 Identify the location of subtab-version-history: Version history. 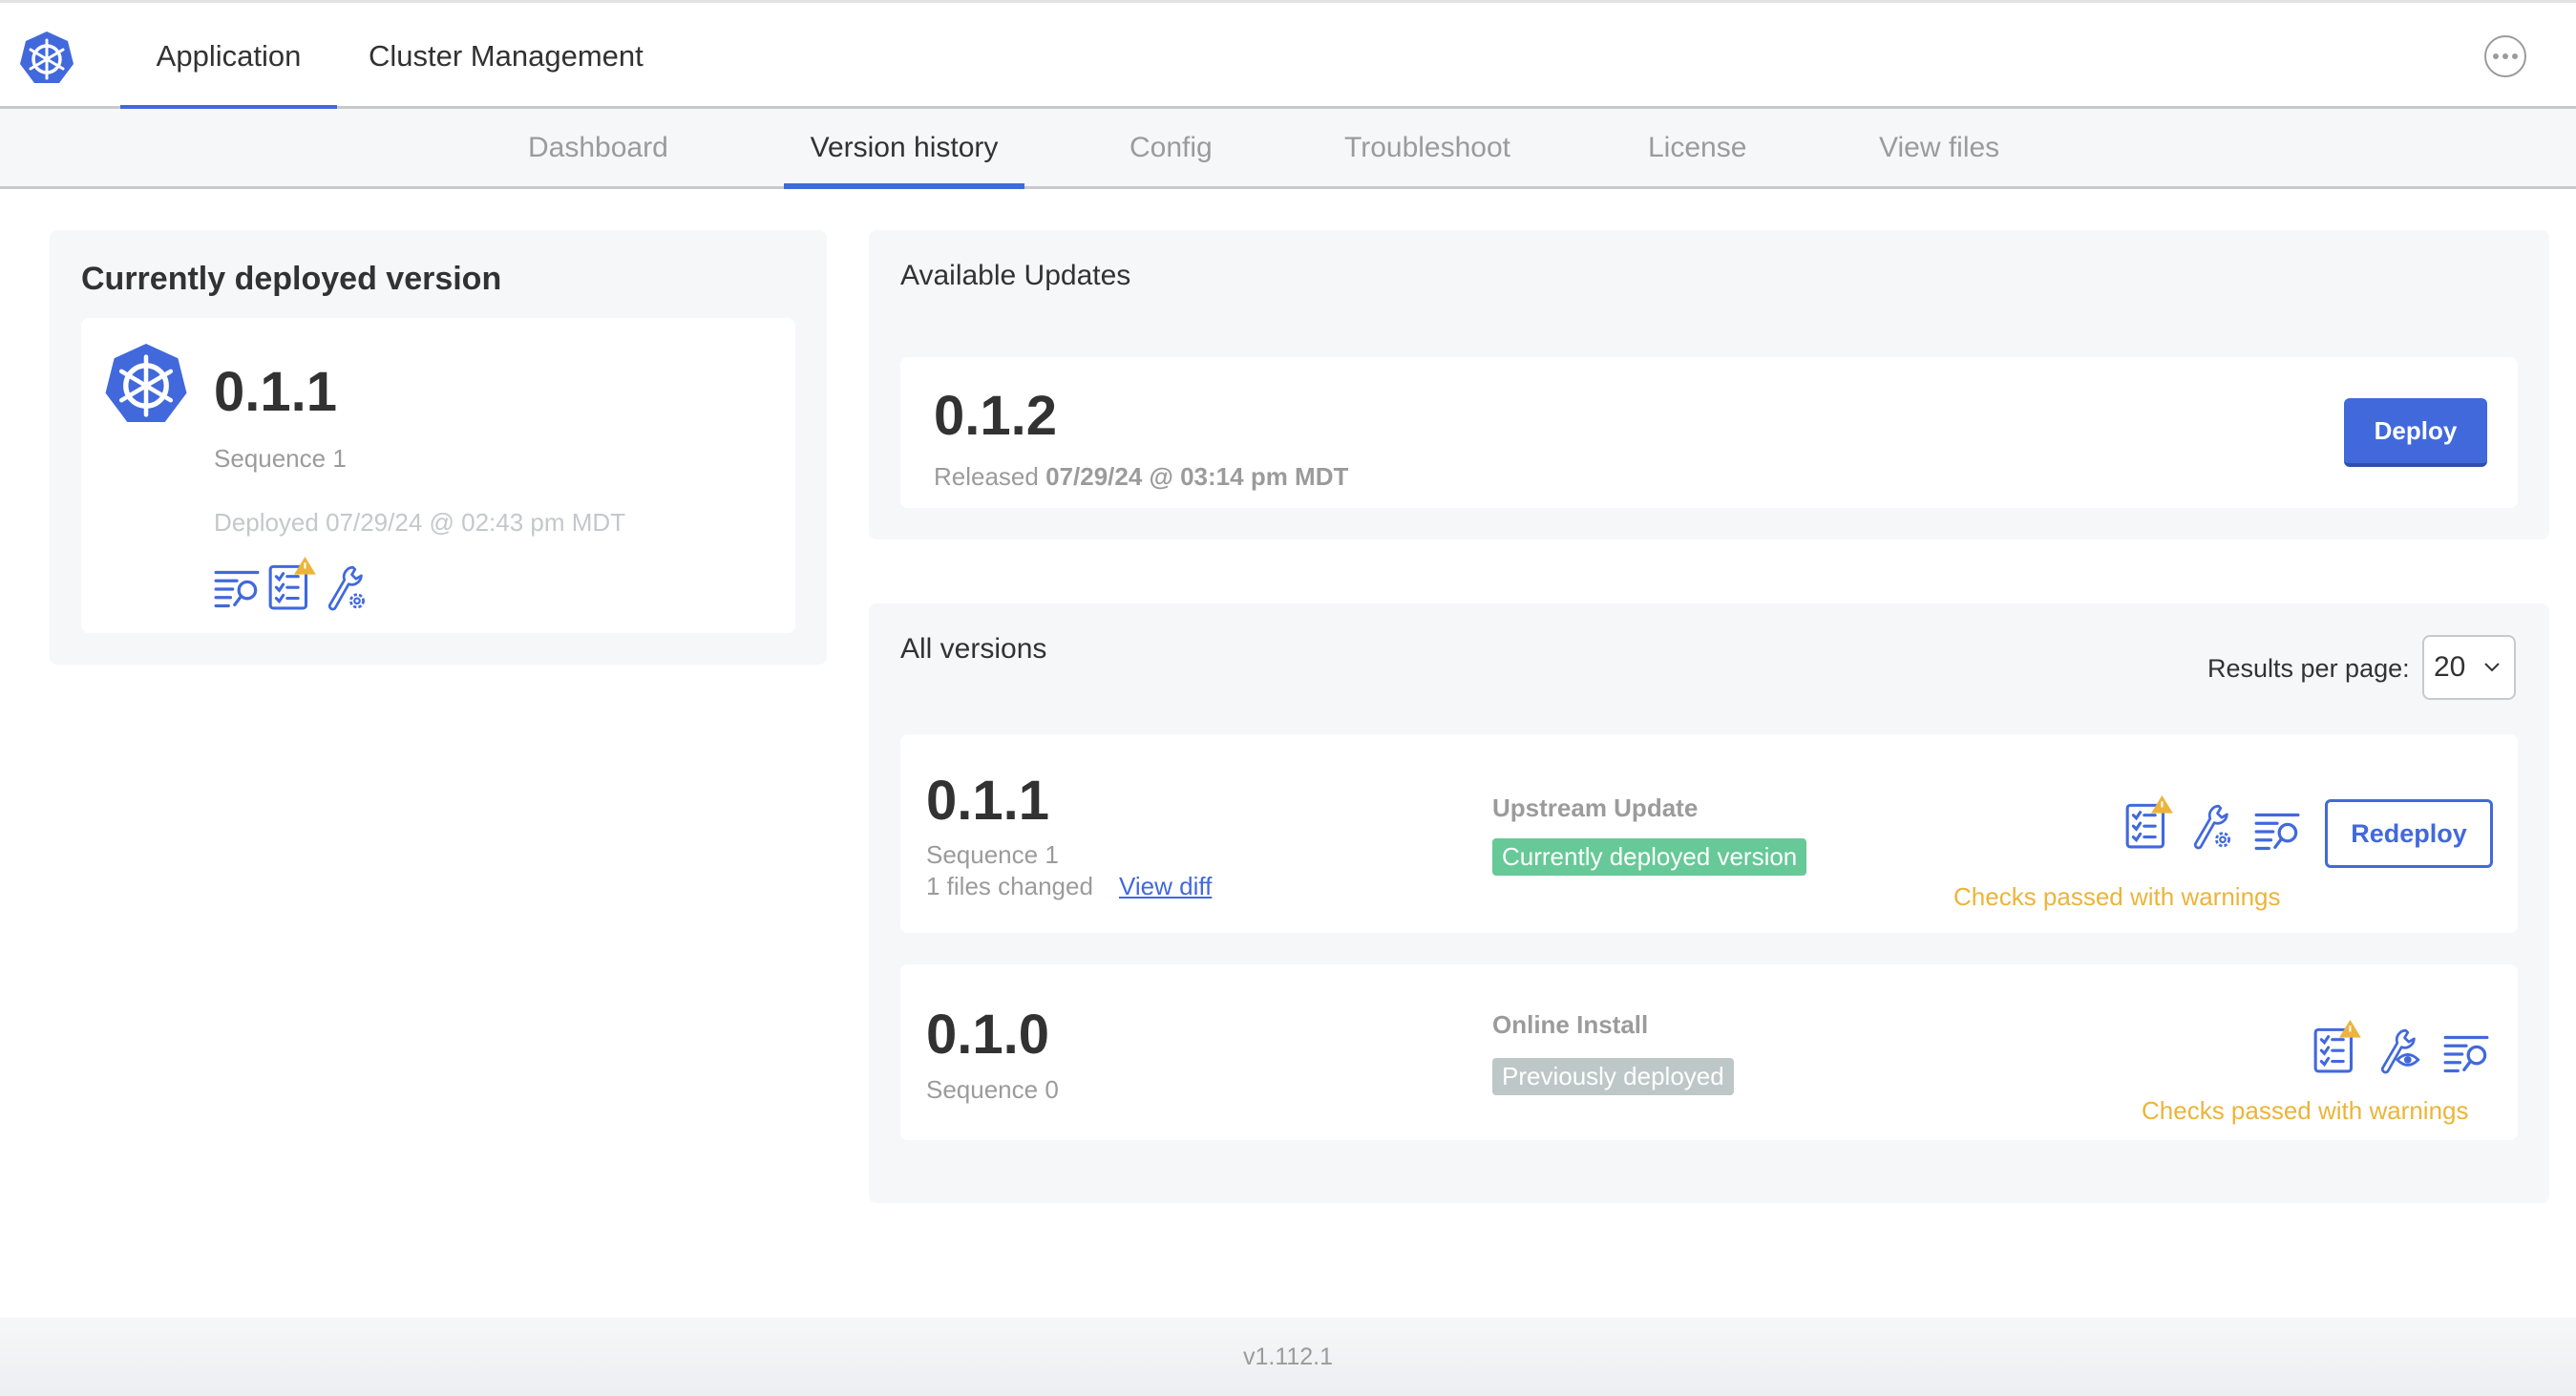
(904, 149).